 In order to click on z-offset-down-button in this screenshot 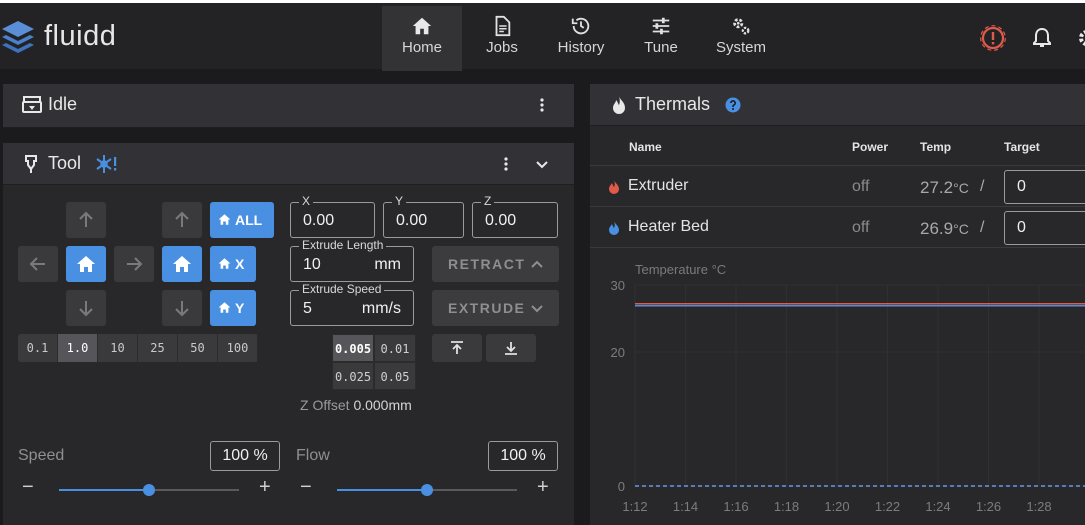, I will do `click(511, 348)`.